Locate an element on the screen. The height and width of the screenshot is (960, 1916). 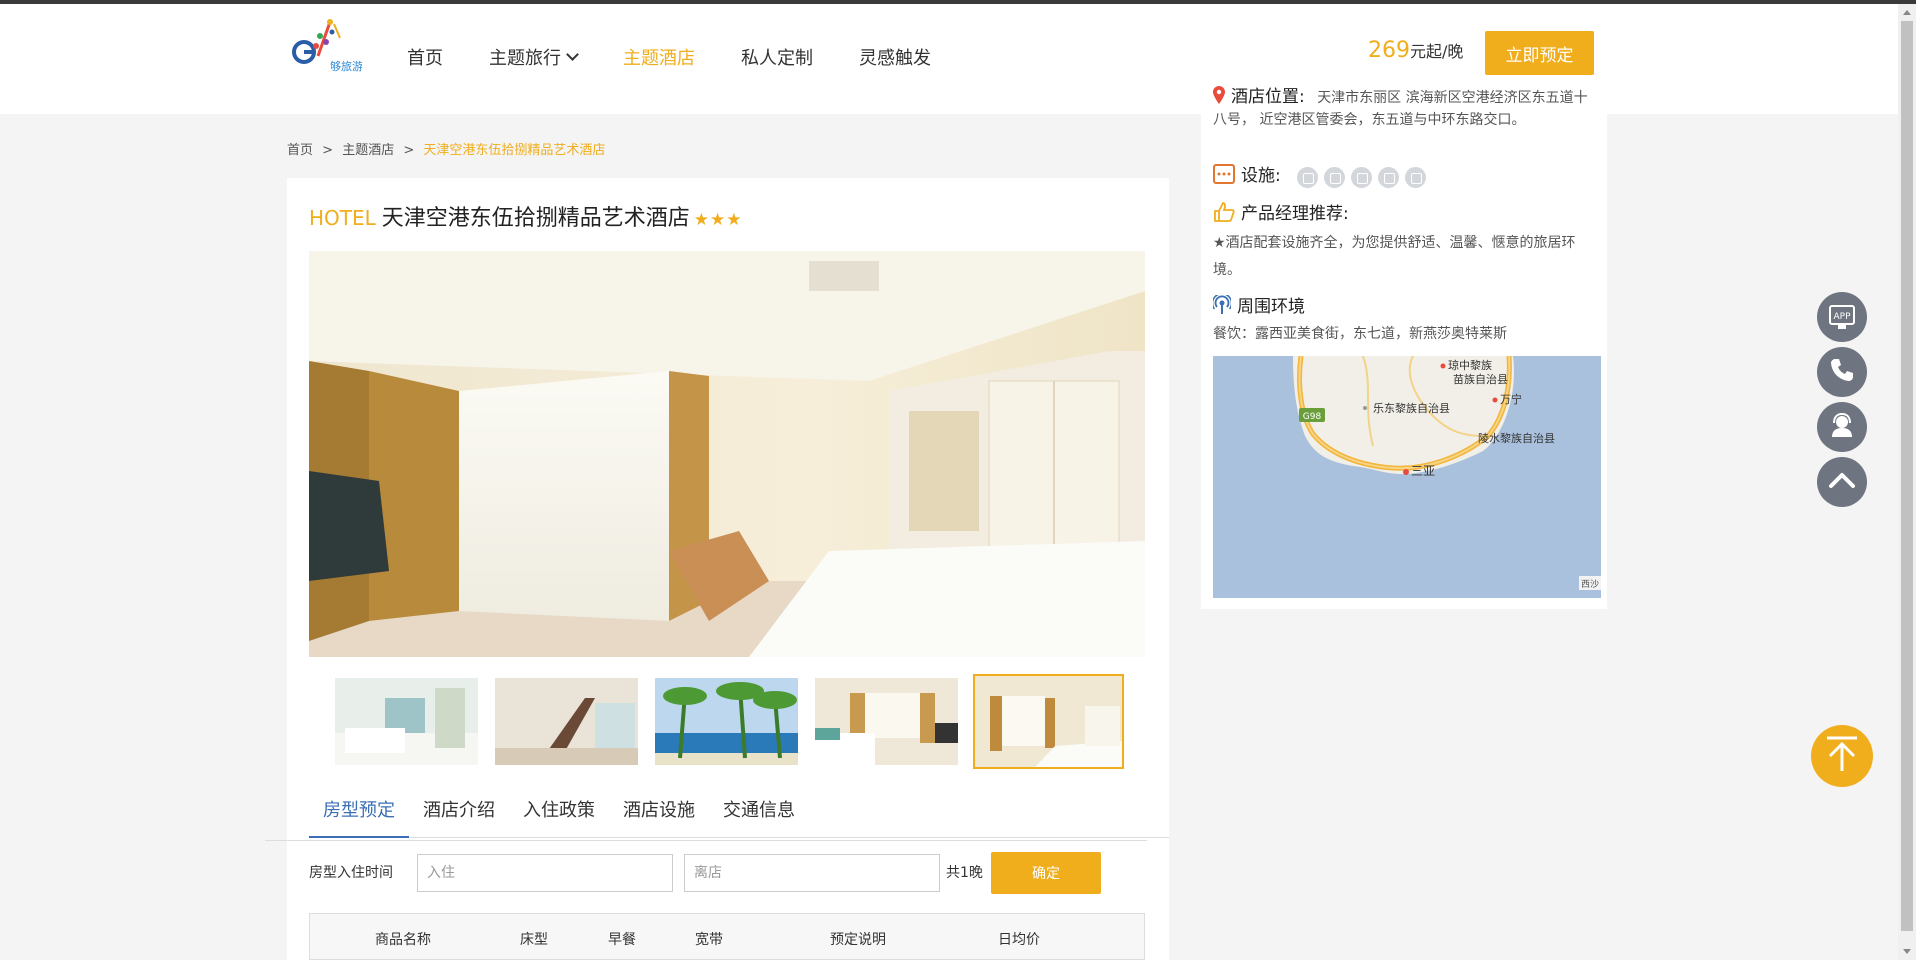
facilities-icon is located at coordinates (1224, 177).